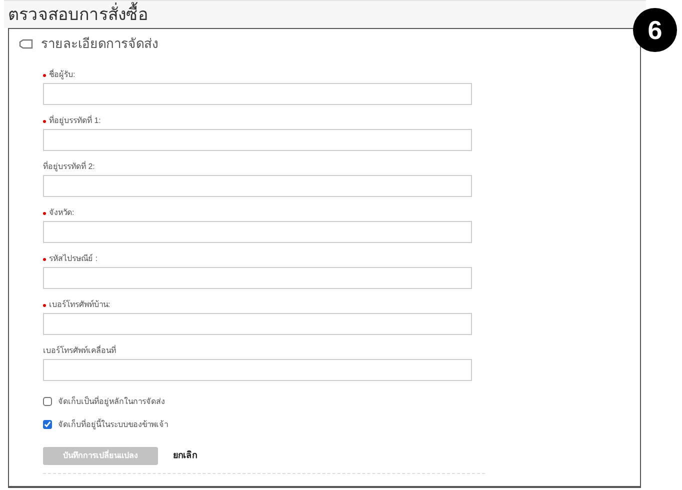 The image size is (682, 490). What do you see at coordinates (185, 456) in the screenshot?
I see `cancel-link: ยกเลิก` at bounding box center [185, 456].